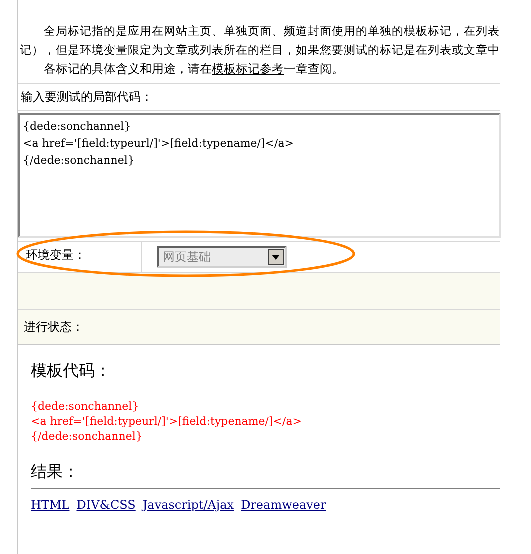  I want to click on intro-text: 全局标记指的是应用在网站主页、单独页面、频道封面使用的单独的模板标记，在列表, so click(271, 31).